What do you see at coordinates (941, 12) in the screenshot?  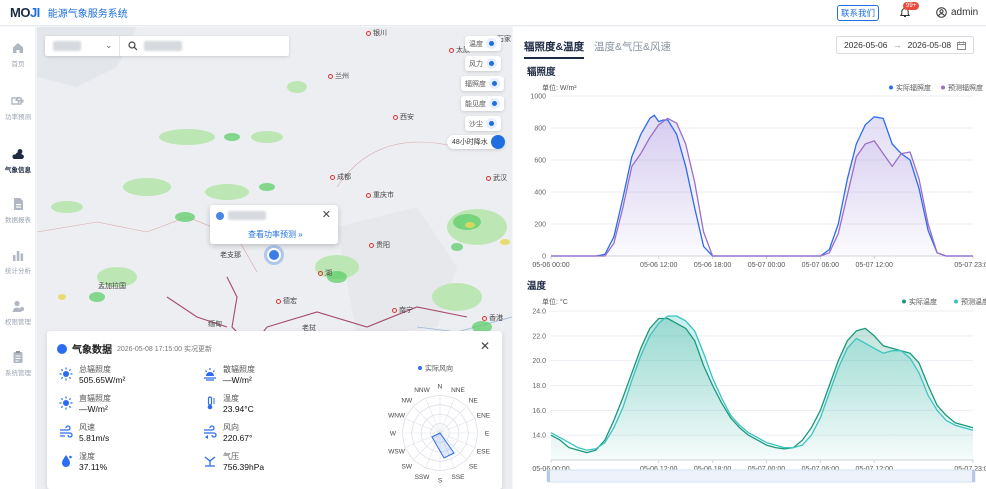 I see `user-icon` at bounding box center [941, 12].